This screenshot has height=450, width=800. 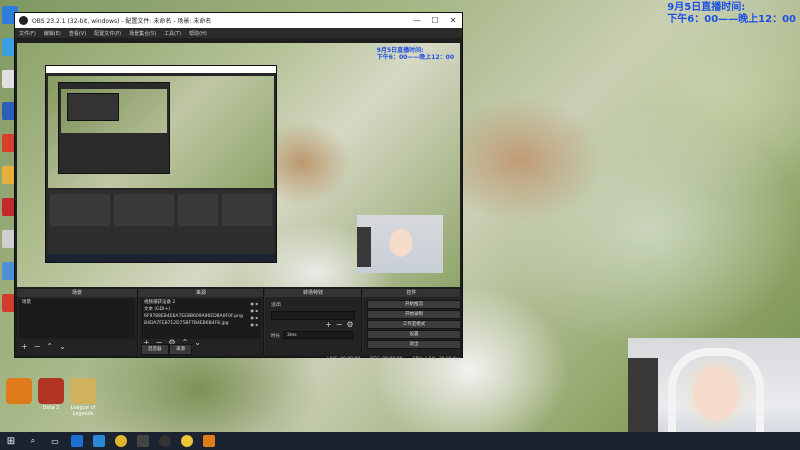 What do you see at coordinates (107, 33) in the screenshot?
I see `menu-profile: 配置文件(P)` at bounding box center [107, 33].